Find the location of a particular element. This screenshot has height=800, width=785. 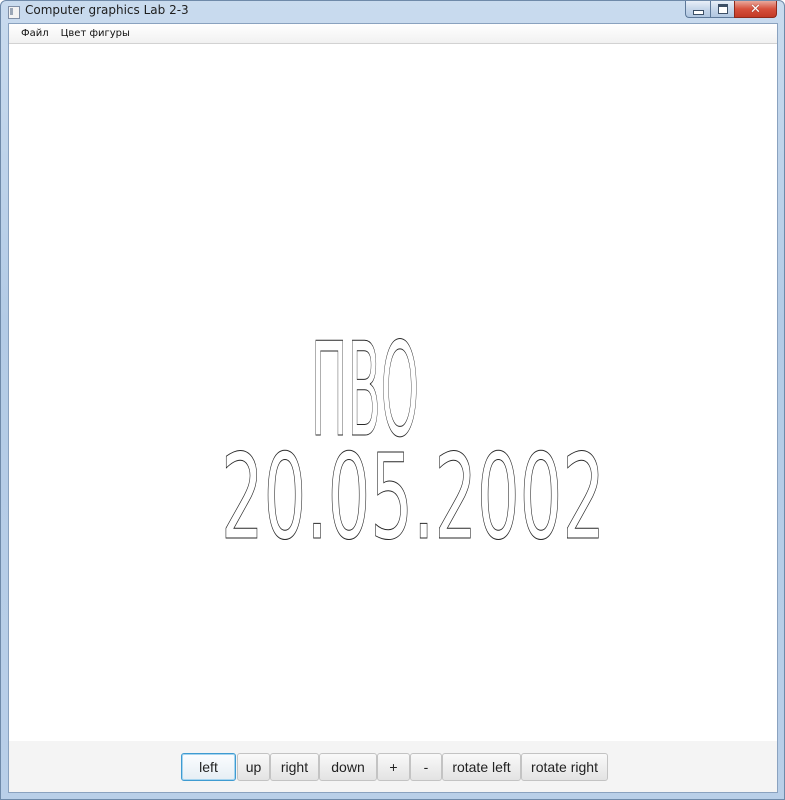

zoom-in-button: + is located at coordinates (393, 767).